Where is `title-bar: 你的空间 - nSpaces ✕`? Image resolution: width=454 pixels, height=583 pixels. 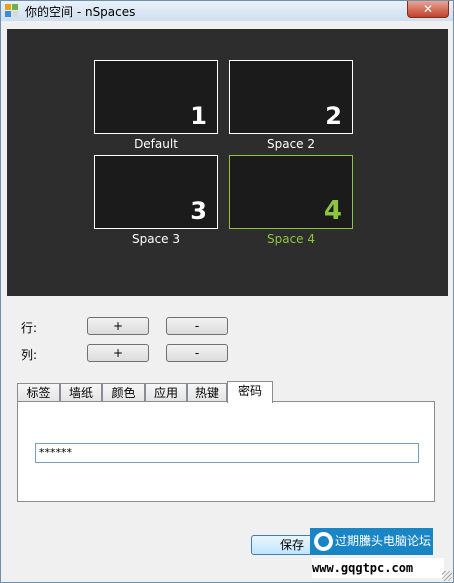
title-bar: 你的空间 - nSpaces ✕ is located at coordinates (227, 11).